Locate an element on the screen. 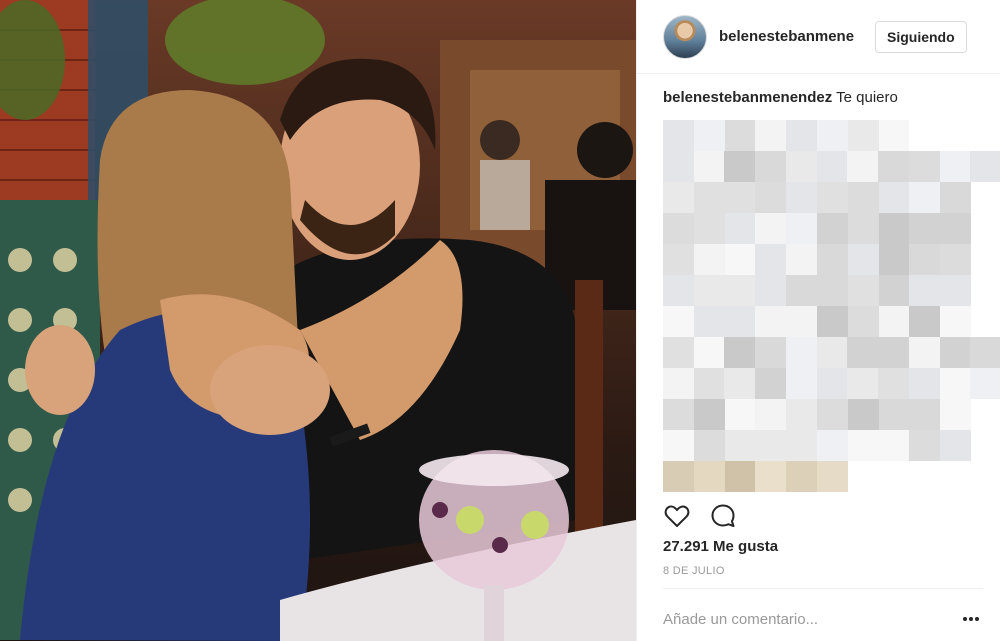 The image size is (1000, 641). caption-username: belenestebanmenendez is located at coordinates (747, 97).